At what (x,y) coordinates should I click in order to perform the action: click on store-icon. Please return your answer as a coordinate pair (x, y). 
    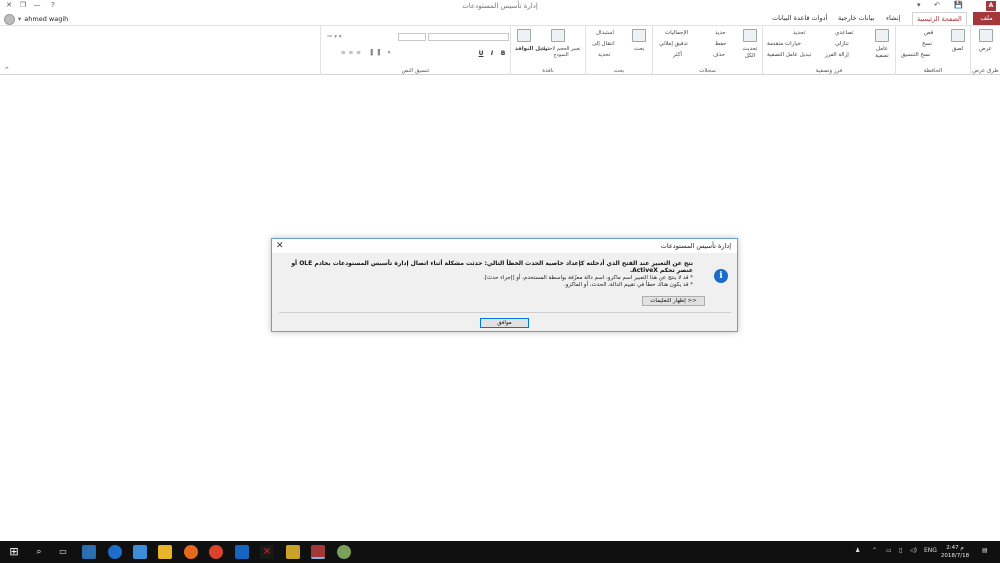
    Looking at the image, I should click on (89, 552).